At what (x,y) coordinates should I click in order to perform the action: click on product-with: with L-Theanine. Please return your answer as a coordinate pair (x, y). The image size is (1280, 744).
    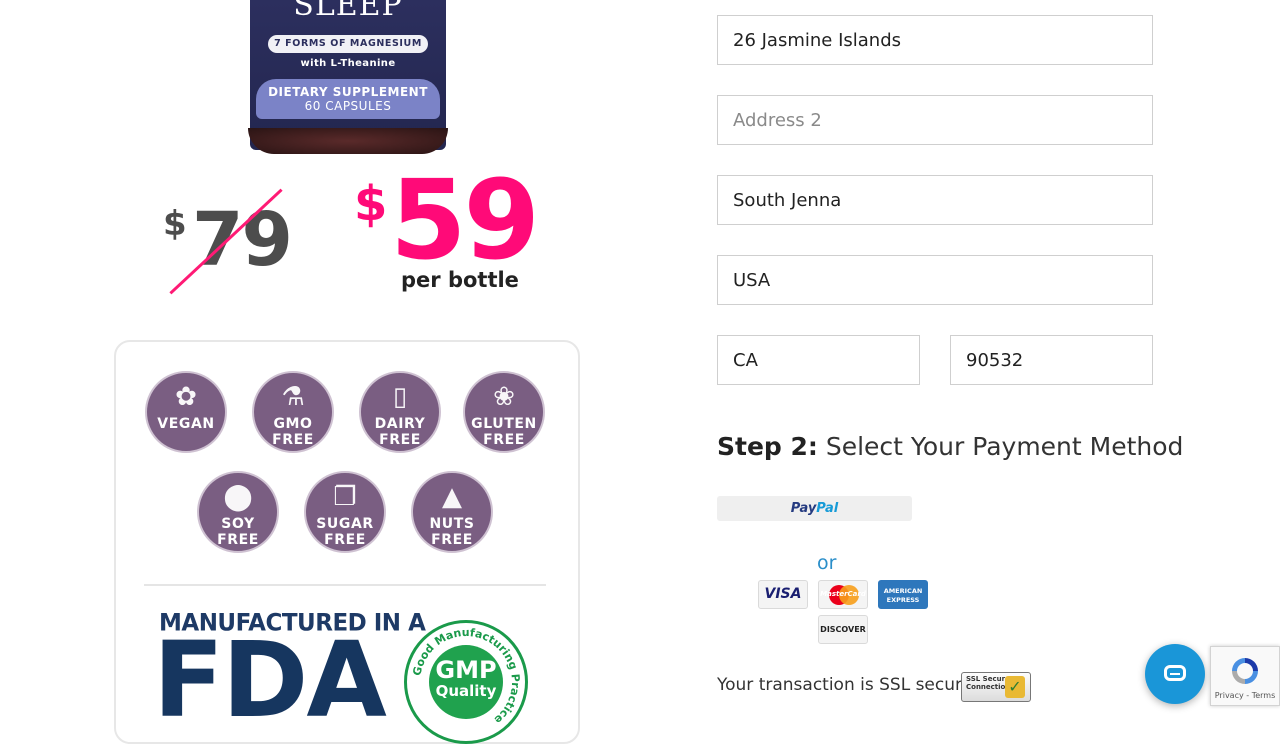
    Looking at the image, I should click on (348, 63).